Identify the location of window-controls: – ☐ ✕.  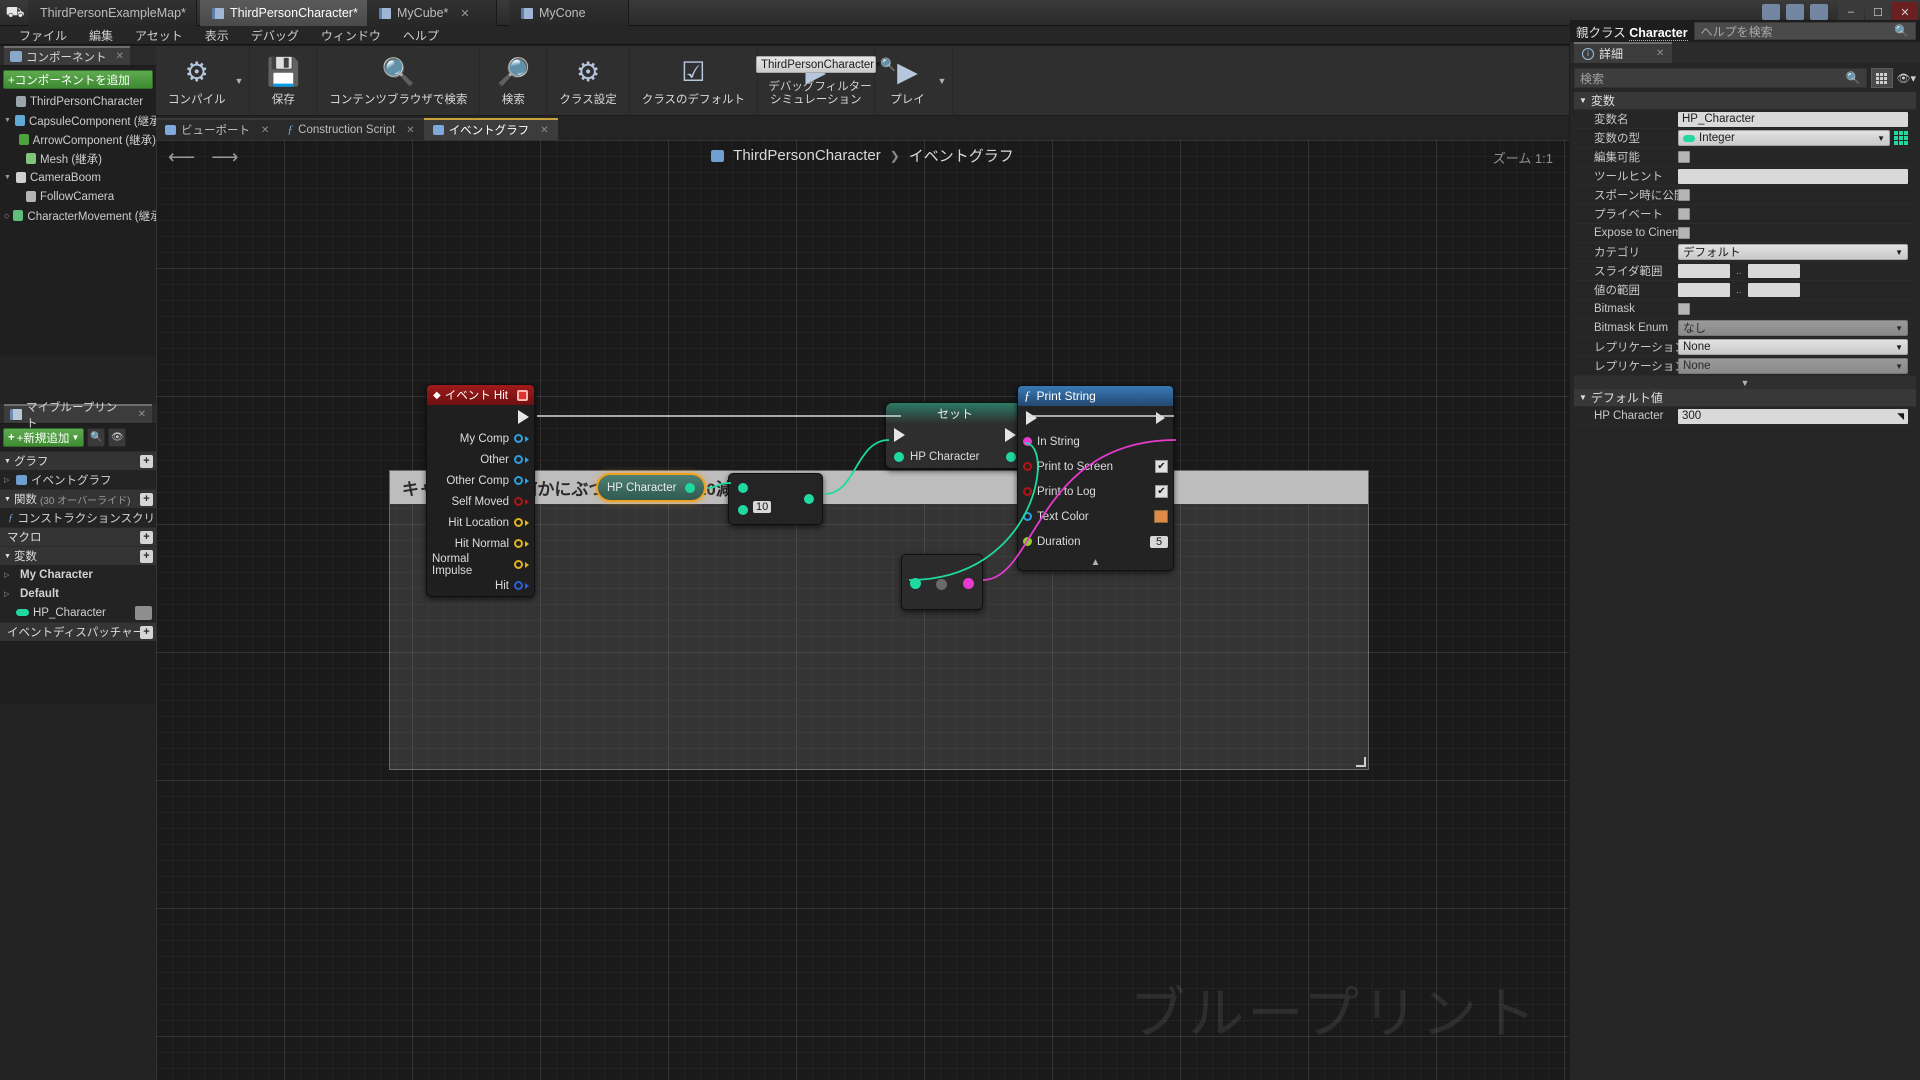
(1878, 12).